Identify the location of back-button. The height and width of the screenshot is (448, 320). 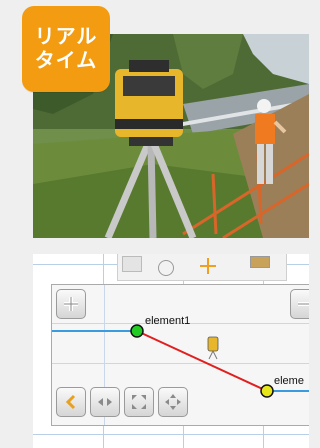
(71, 402).